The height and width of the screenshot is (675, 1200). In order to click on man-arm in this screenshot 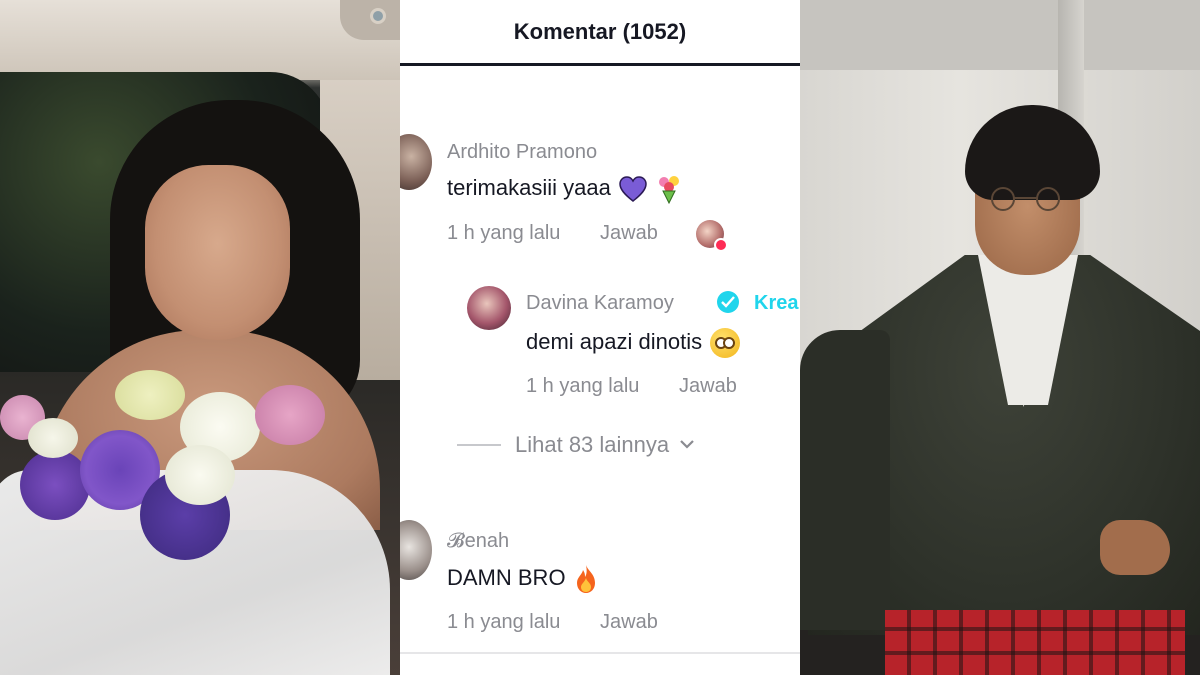, I will do `click(845, 480)`.